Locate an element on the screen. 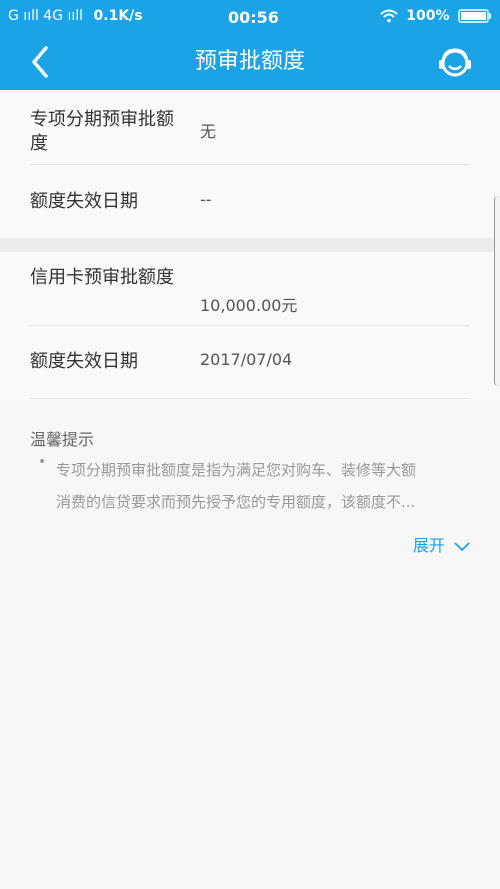 Image resolution: width=500 pixels, height=889 pixels. expiry-date-row: 额度失效日期 2017/07/04 is located at coordinates (250, 363).